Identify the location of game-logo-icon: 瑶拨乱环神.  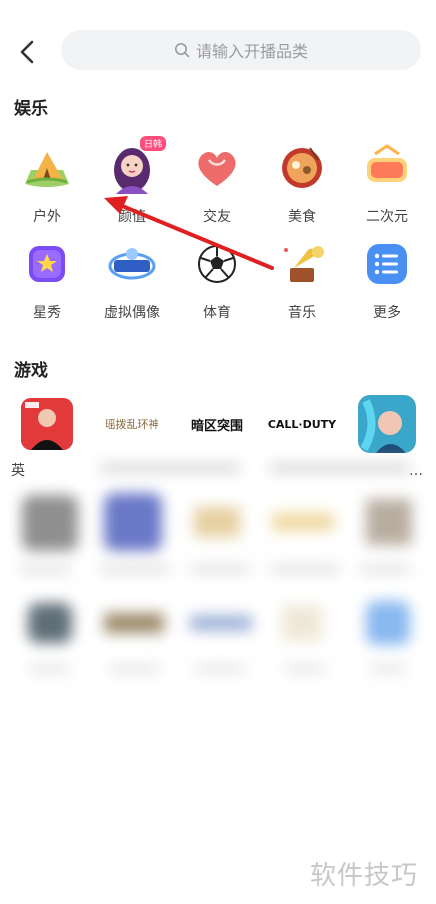
(132, 424).